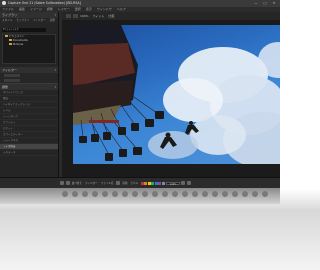  What do you see at coordinates (107, 183) in the screenshot?
I see `filename-label: ファイル名` at bounding box center [107, 183].